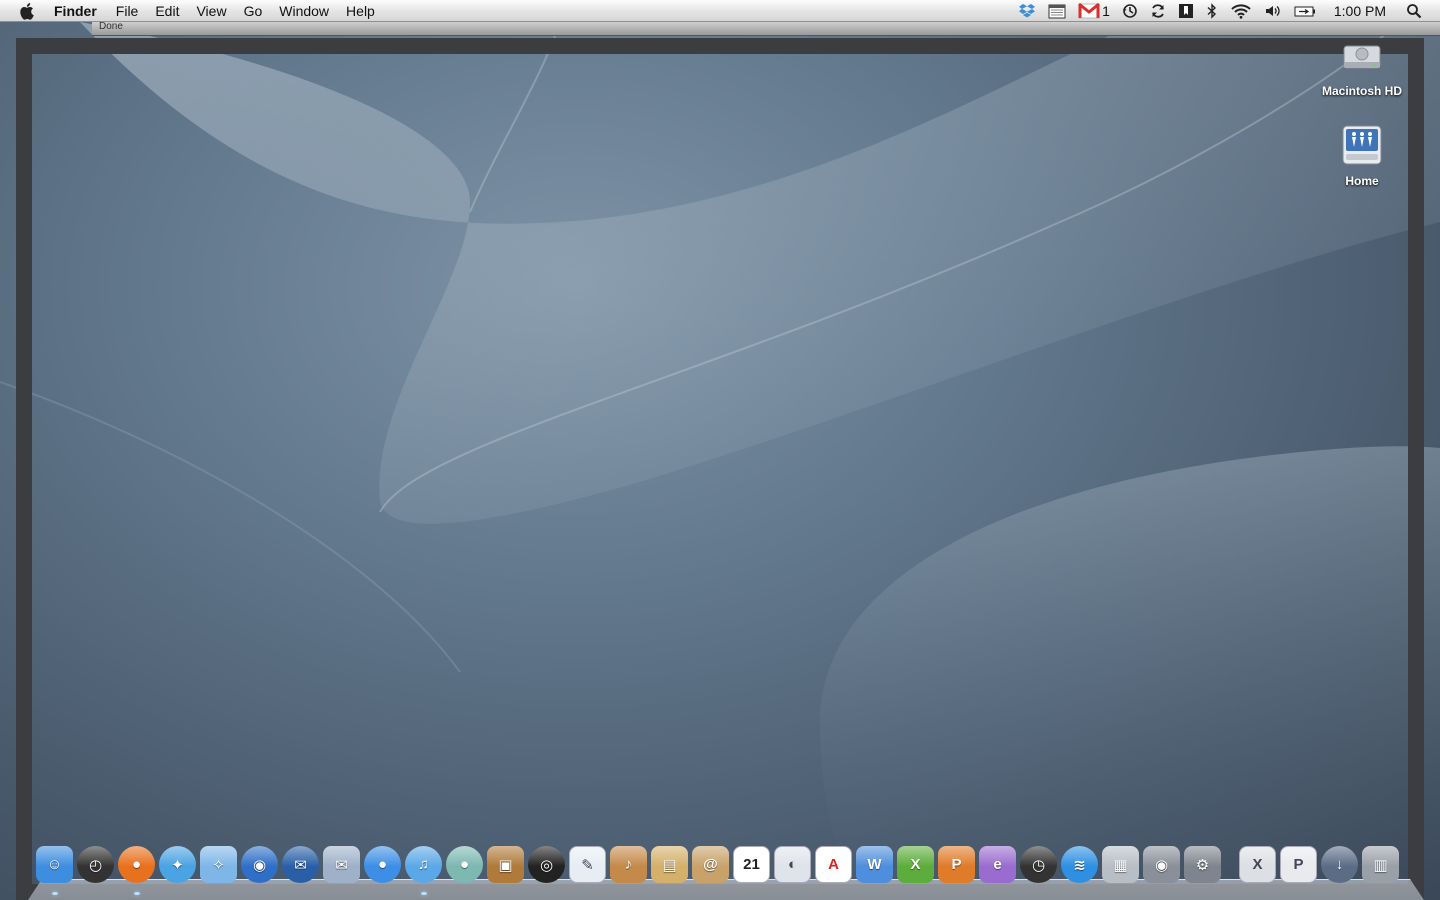 The height and width of the screenshot is (900, 1440). What do you see at coordinates (1094, 11) in the screenshot?
I see `gmail-icon: 1` at bounding box center [1094, 11].